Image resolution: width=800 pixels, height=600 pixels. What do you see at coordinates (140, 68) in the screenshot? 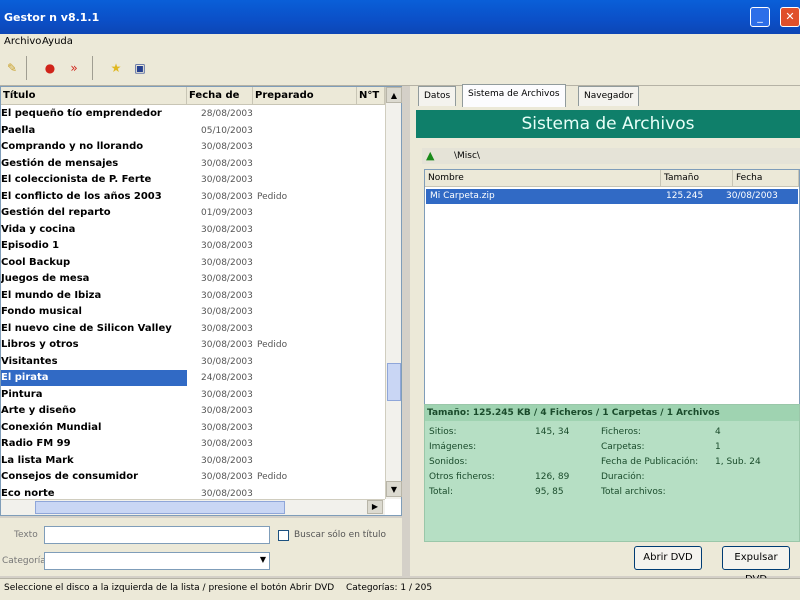
I see `save-button: ▣` at bounding box center [140, 68].